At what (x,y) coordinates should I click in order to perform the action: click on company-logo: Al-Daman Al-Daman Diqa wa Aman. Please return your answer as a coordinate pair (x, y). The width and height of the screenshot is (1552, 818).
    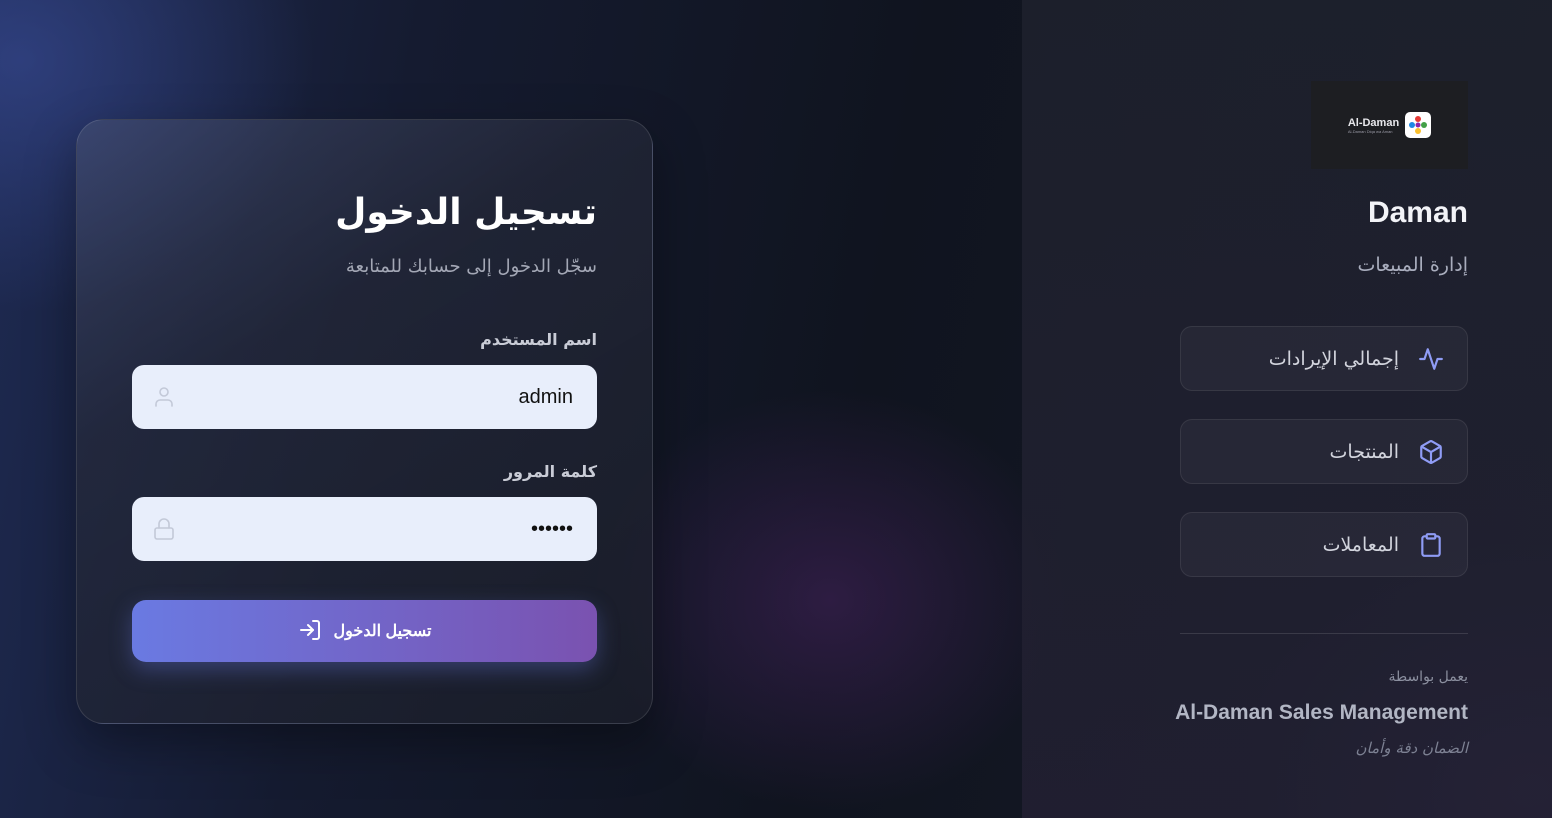
    Looking at the image, I should click on (1389, 125).